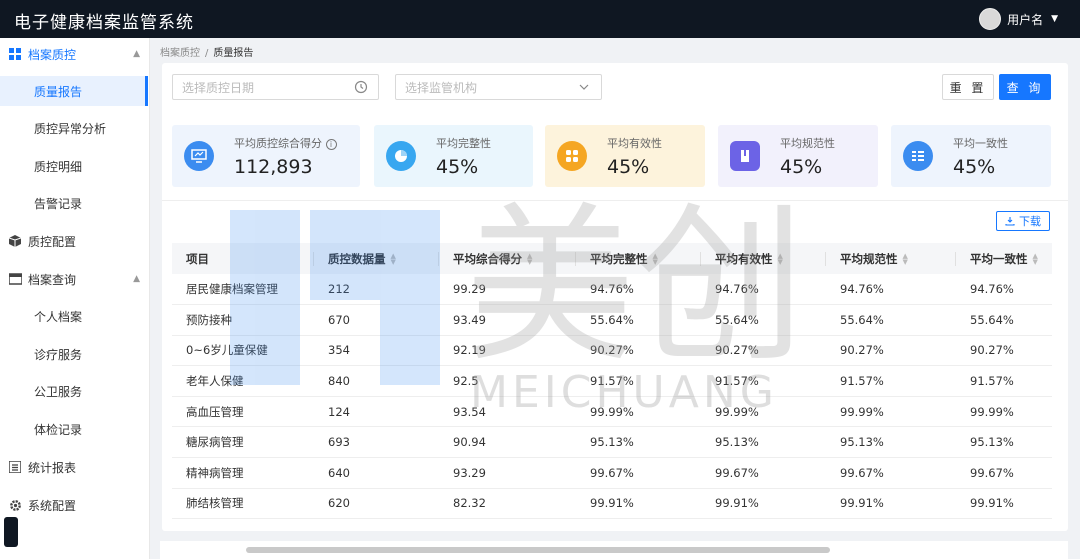 Image resolution: width=1080 pixels, height=559 pixels. I want to click on column-header-label: 项目, so click(197, 258).